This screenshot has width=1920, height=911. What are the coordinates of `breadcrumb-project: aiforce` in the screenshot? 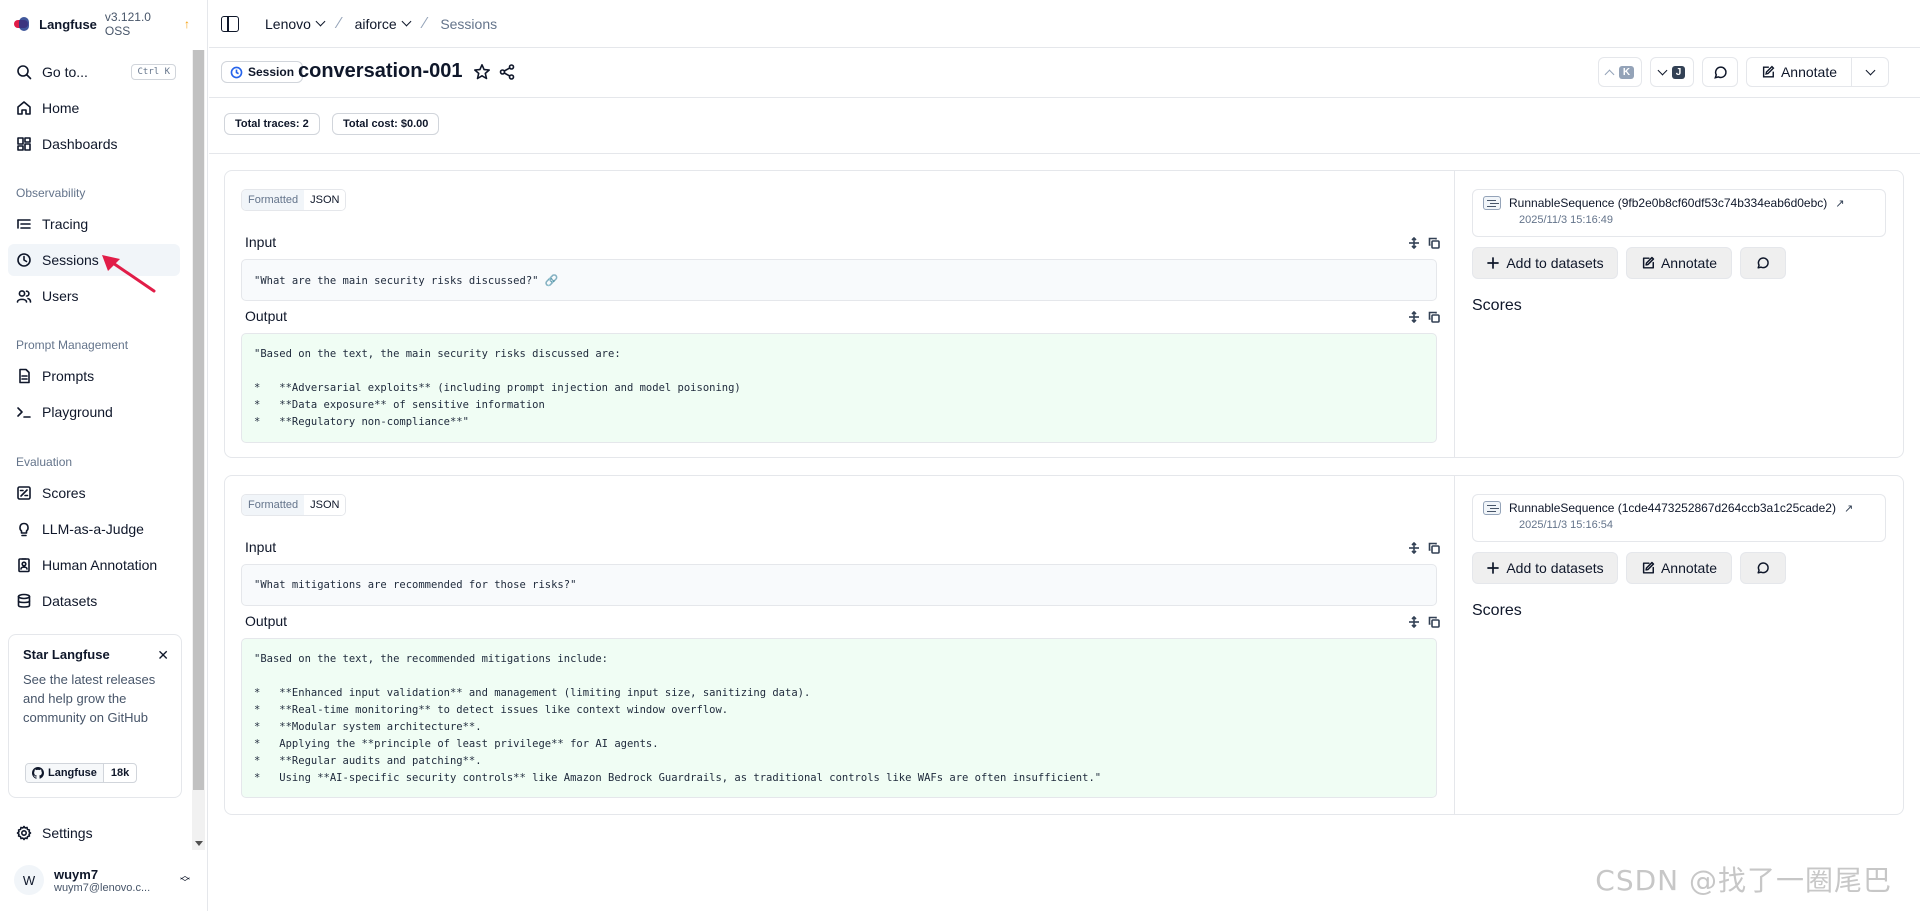 It's located at (383, 24).